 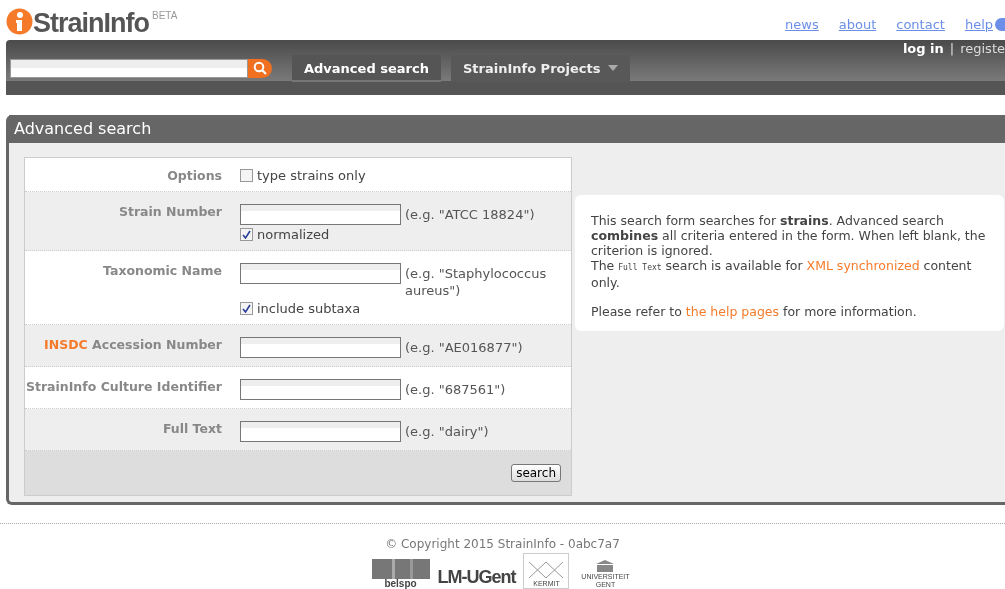 What do you see at coordinates (191, 429) in the screenshot?
I see `field-label: Full Text` at bounding box center [191, 429].